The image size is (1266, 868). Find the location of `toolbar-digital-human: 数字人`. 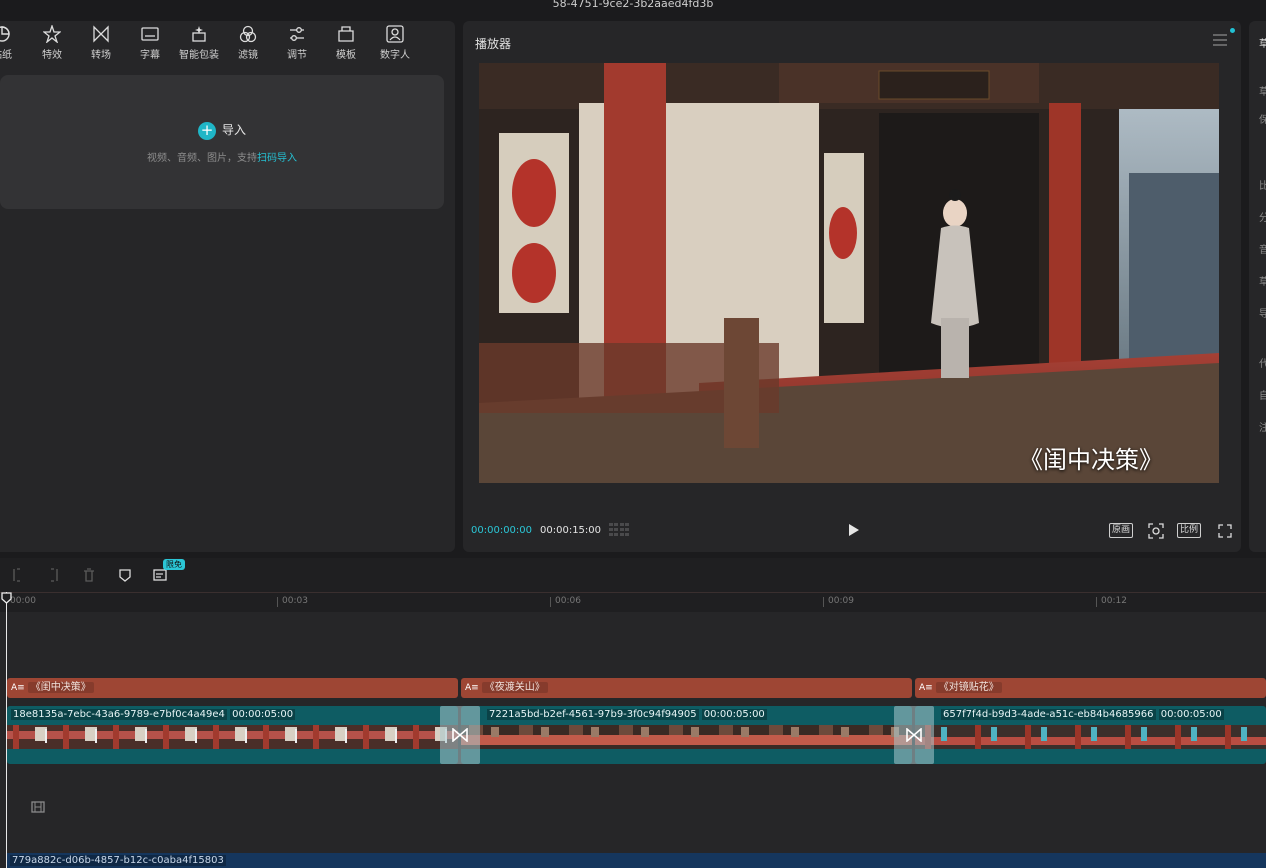

toolbar-digital-human: 数字人 is located at coordinates (395, 43).